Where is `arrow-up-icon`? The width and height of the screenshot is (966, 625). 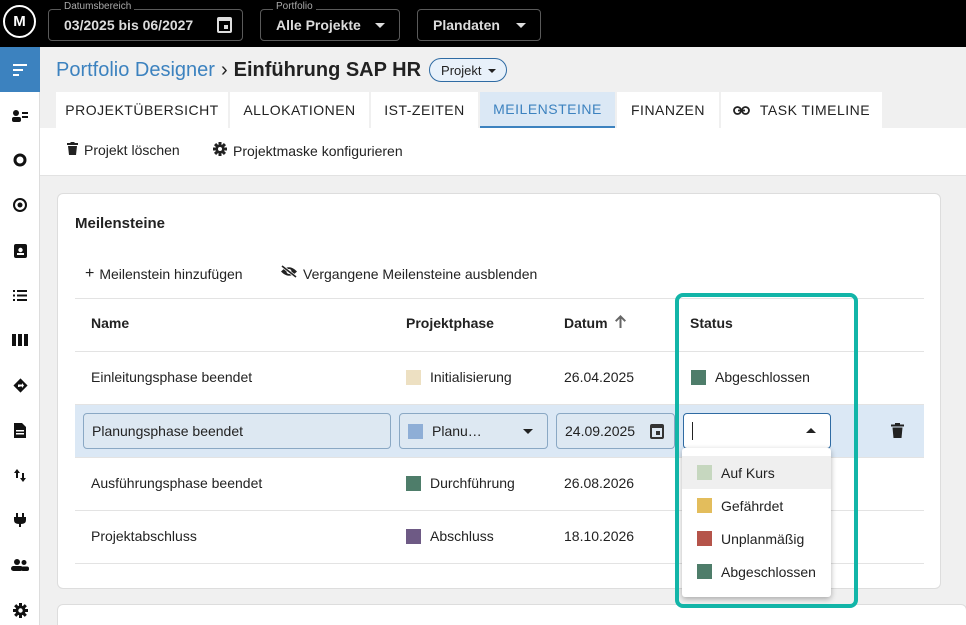
arrow-up-icon is located at coordinates (620, 323).